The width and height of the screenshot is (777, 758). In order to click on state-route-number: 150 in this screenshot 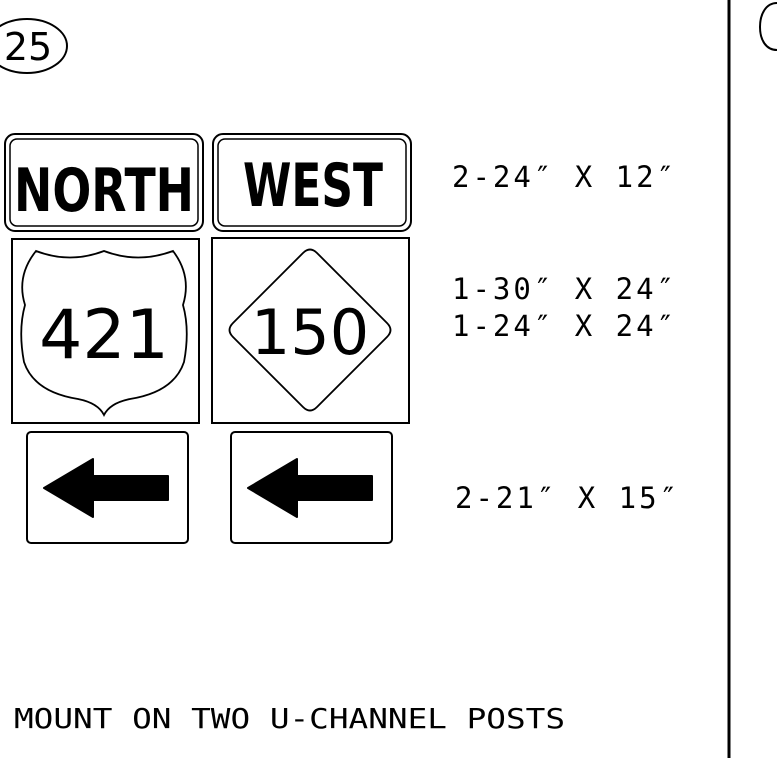, I will do `click(310, 332)`.